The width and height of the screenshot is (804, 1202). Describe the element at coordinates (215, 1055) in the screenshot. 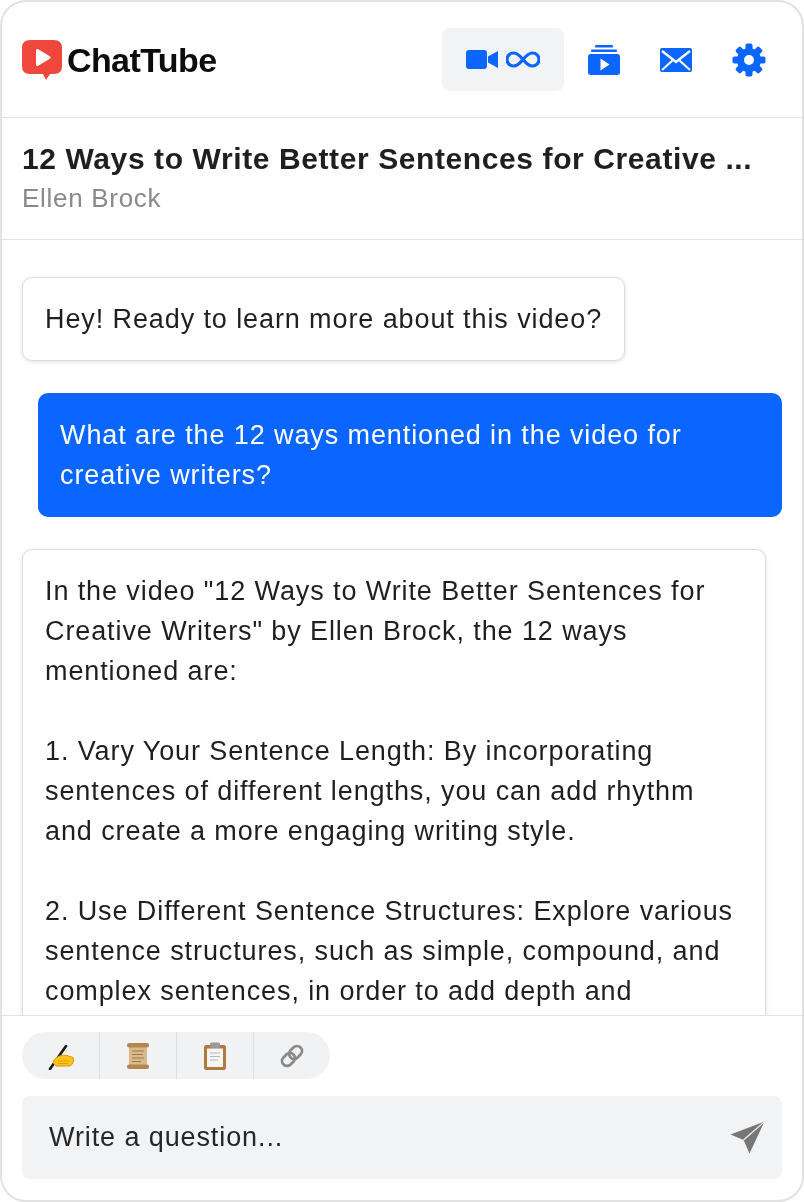

I see `clipboard-icon` at that location.